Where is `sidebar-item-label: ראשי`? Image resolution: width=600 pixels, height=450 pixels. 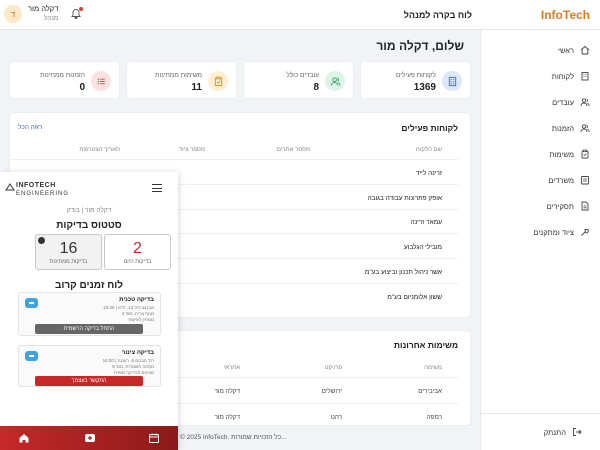
sidebar-item-label: ראשי is located at coordinates (566, 50).